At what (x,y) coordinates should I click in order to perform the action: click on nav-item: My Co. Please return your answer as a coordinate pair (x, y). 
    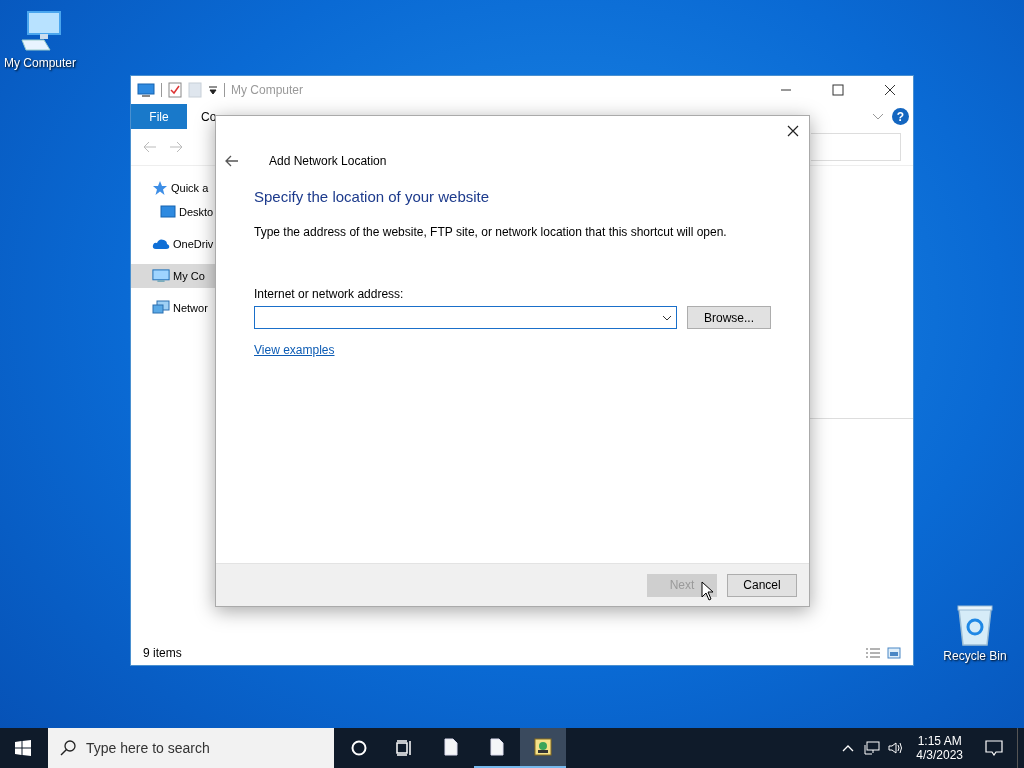
    Looking at the image, I should click on (173, 276).